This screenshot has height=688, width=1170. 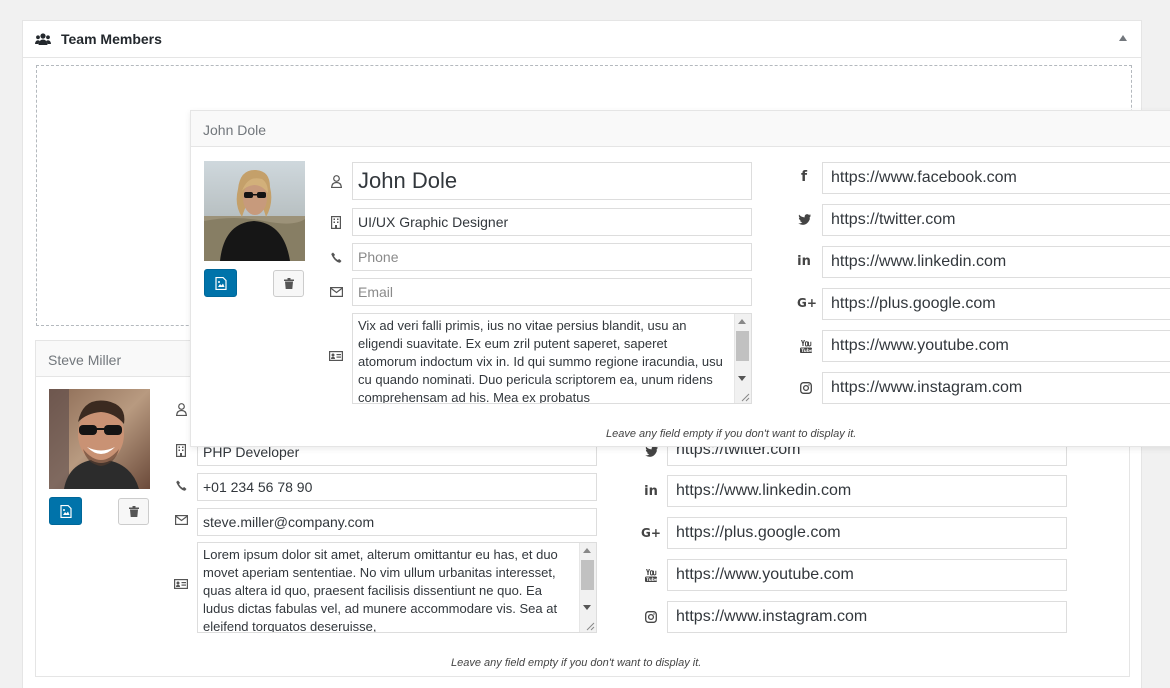 I want to click on panel-title: Team Members, so click(x=111, y=39).